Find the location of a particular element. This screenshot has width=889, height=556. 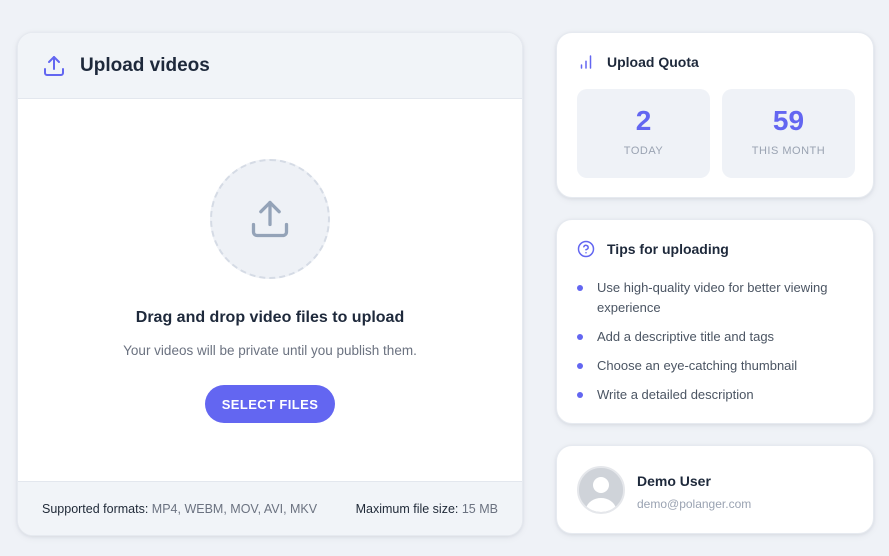

user-card: Demo User demo@polanger.com is located at coordinates (715, 489).